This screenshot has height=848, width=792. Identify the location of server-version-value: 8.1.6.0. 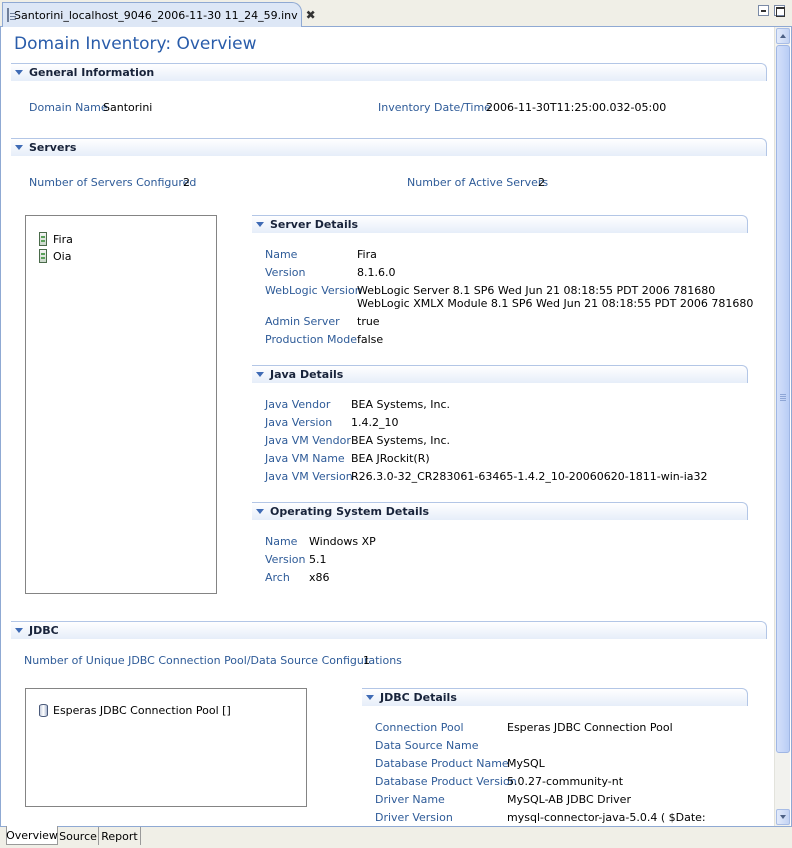
(376, 272).